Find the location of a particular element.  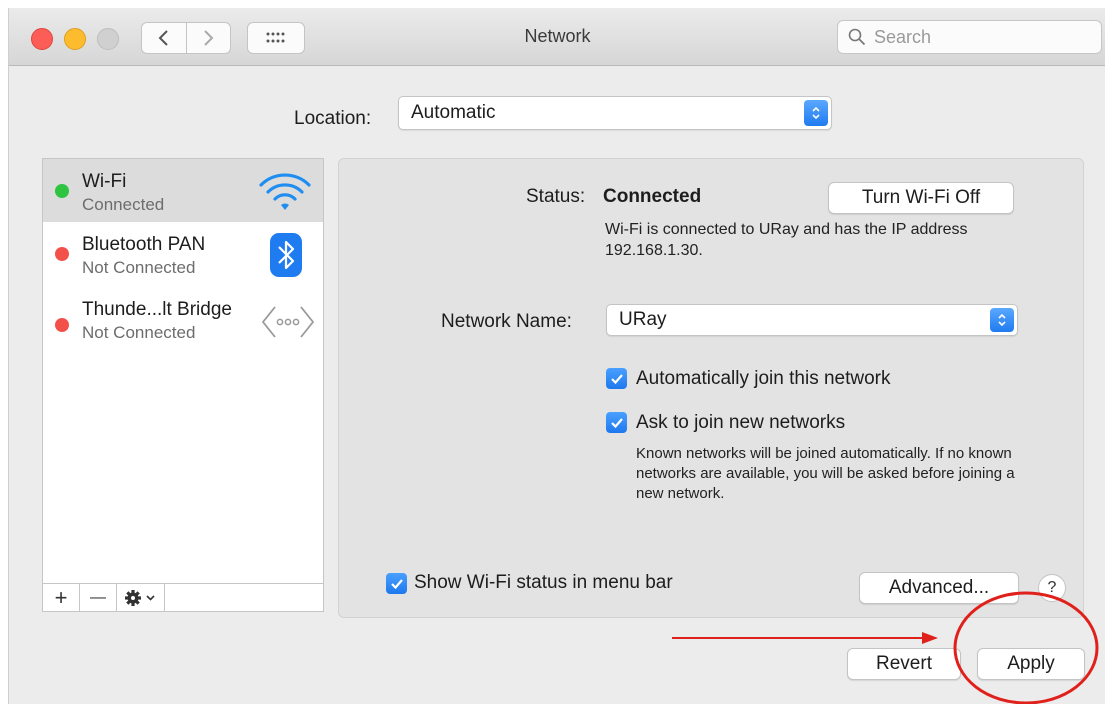

search-field: Search is located at coordinates (969, 37).